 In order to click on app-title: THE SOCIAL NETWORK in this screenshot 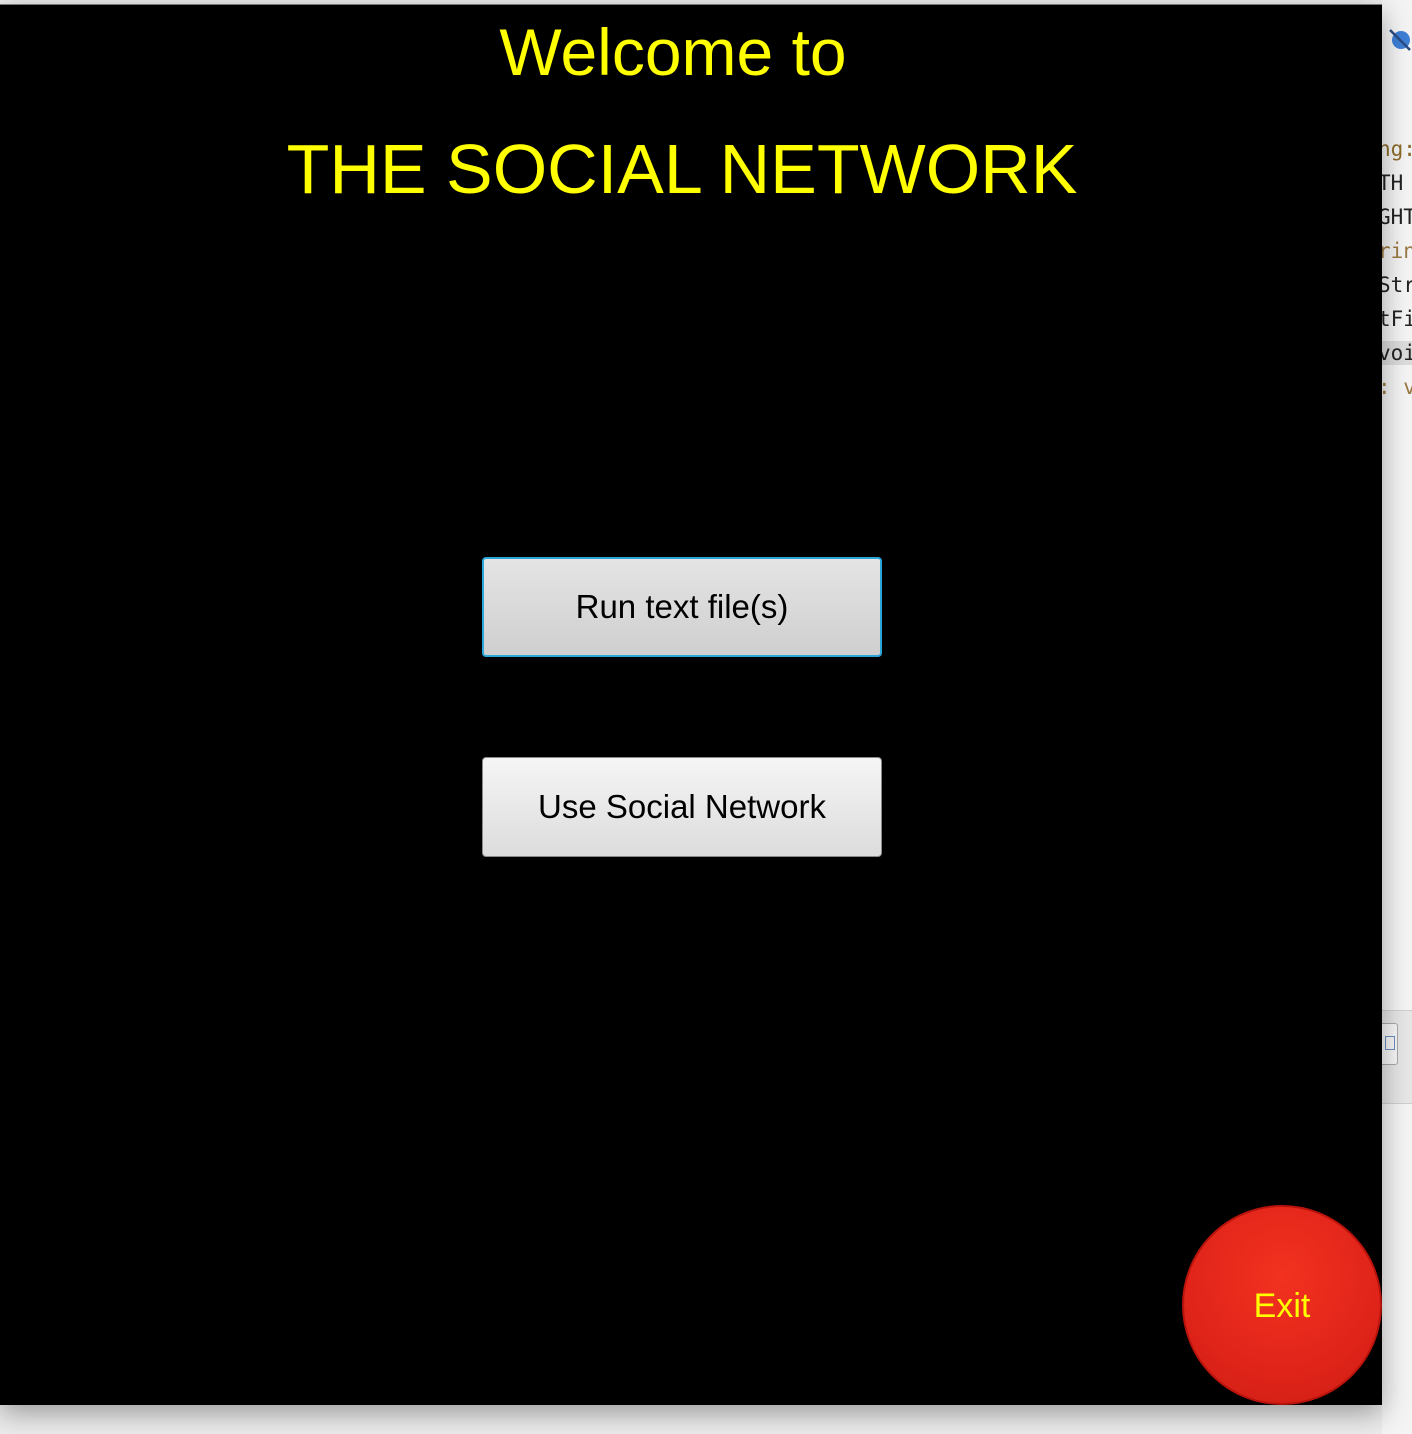, I will do `click(682, 169)`.